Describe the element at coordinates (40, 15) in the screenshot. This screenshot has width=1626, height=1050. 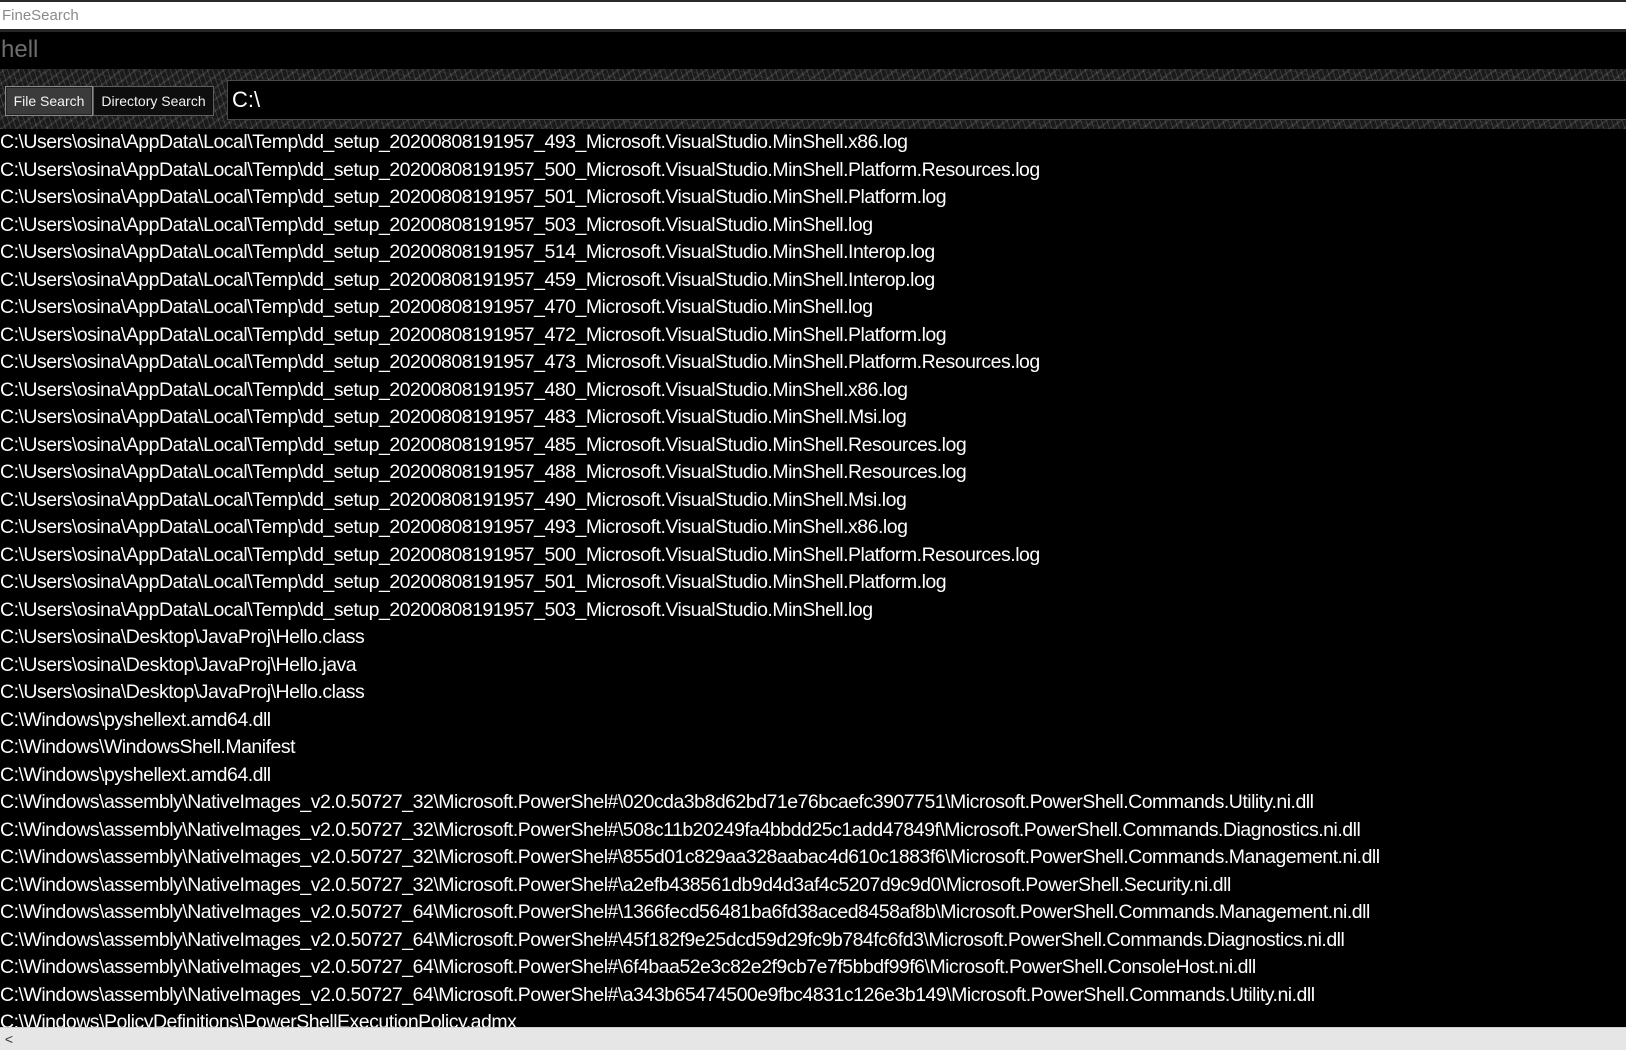
I see `window-title: FineSearch` at that location.